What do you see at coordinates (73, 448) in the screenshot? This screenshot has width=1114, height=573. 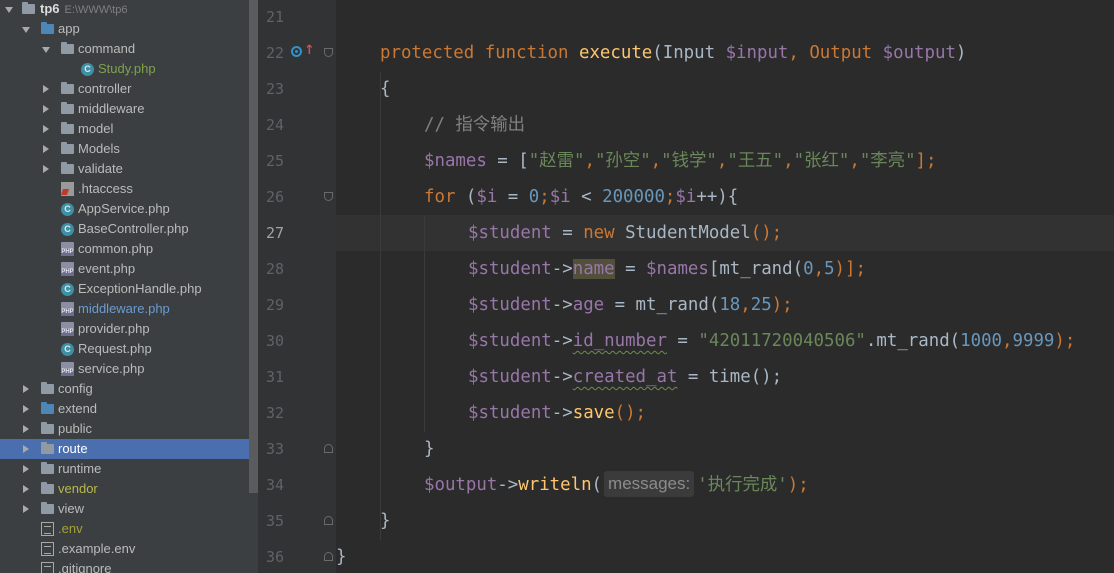 I see `tree-item-label: route` at bounding box center [73, 448].